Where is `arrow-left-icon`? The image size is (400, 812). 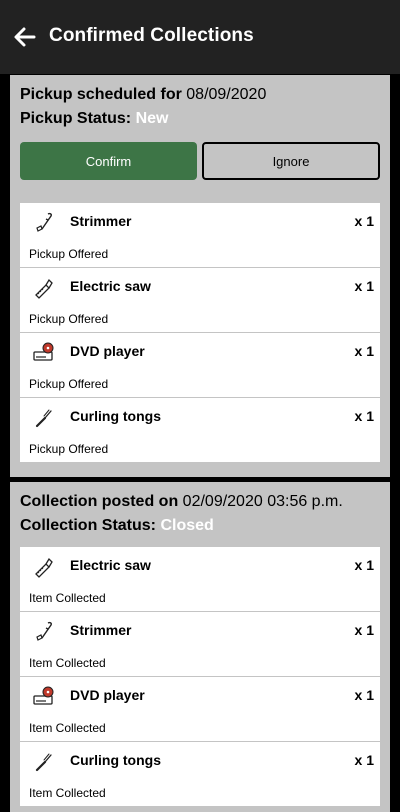 arrow-left-icon is located at coordinates (25, 37).